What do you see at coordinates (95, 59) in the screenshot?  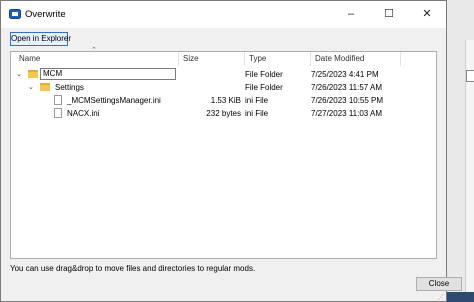 I see `column-header-name: Name` at bounding box center [95, 59].